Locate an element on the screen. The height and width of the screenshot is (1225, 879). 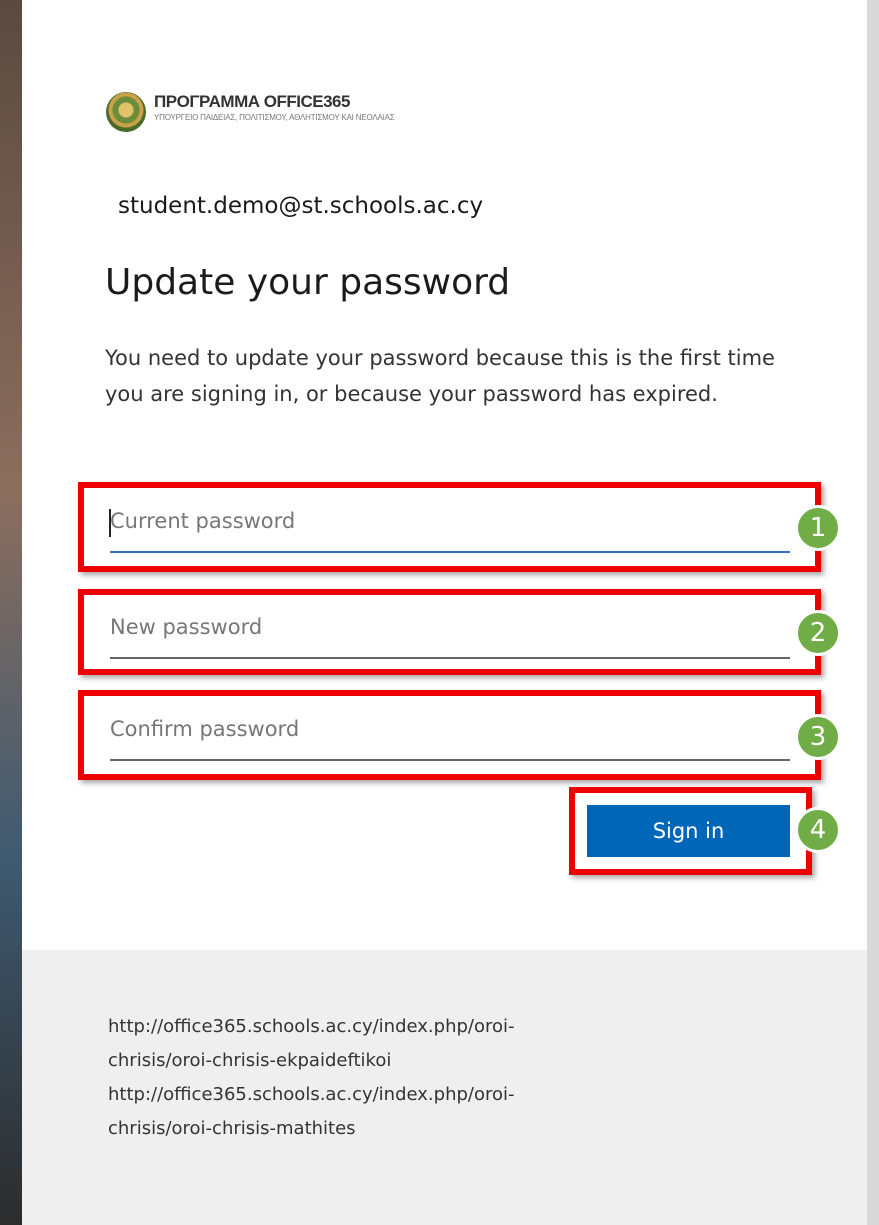
current-password-wrapper is located at coordinates (449, 525).